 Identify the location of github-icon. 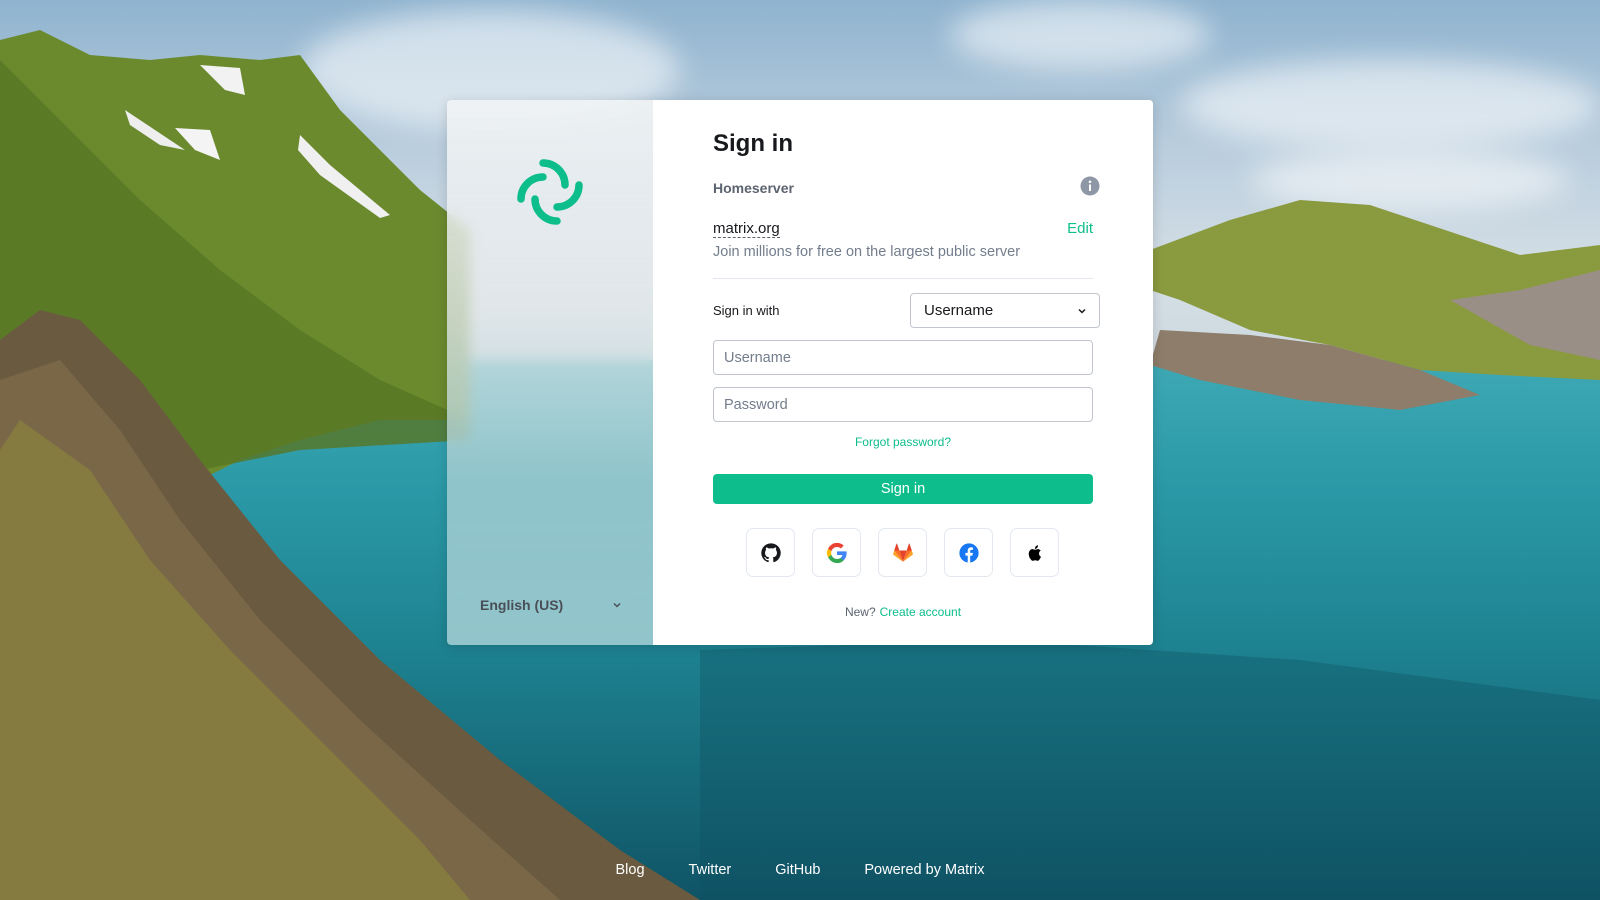
(770, 552).